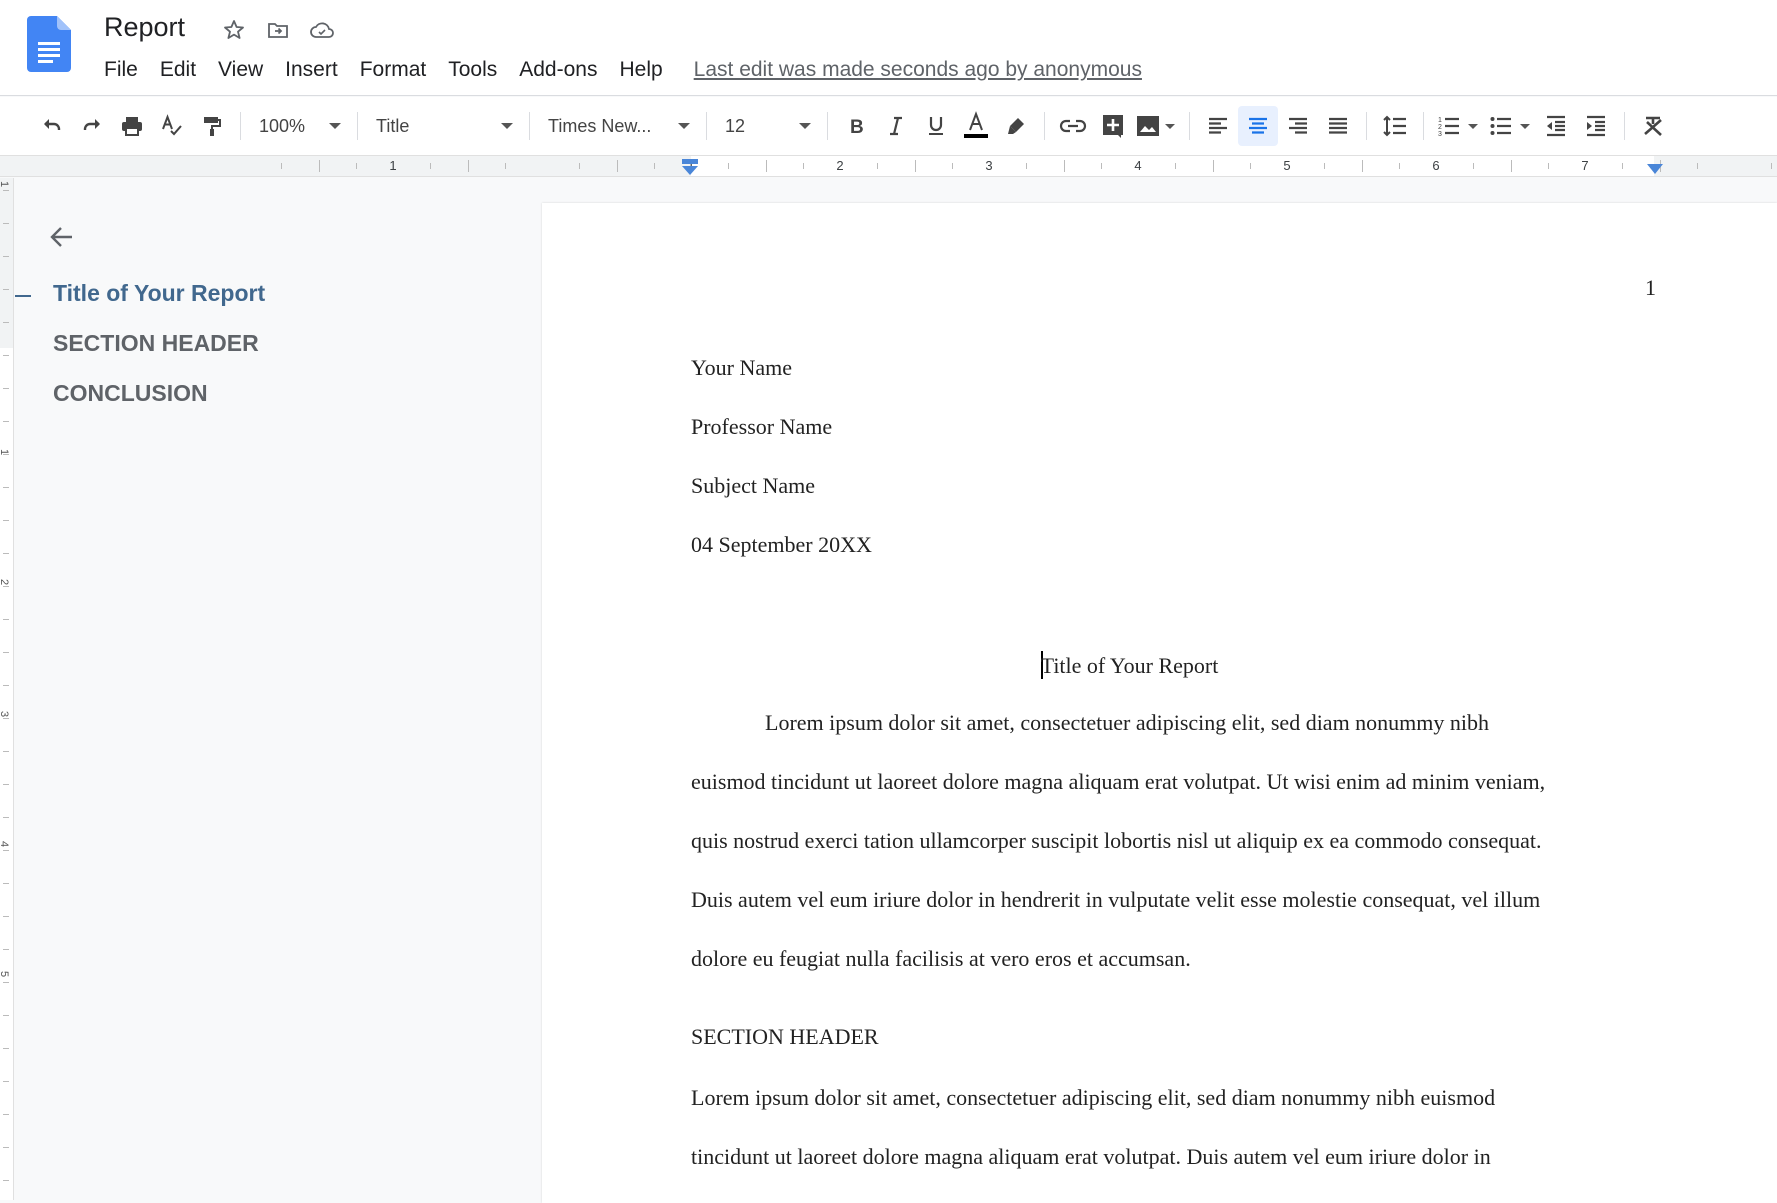  Describe the element at coordinates (172, 126) in the screenshot. I see `spellcheck-button` at that location.